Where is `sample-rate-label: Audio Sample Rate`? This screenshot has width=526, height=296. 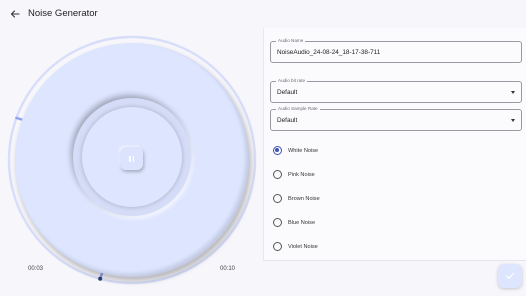 sample-rate-label: Audio Sample Rate is located at coordinates (298, 109).